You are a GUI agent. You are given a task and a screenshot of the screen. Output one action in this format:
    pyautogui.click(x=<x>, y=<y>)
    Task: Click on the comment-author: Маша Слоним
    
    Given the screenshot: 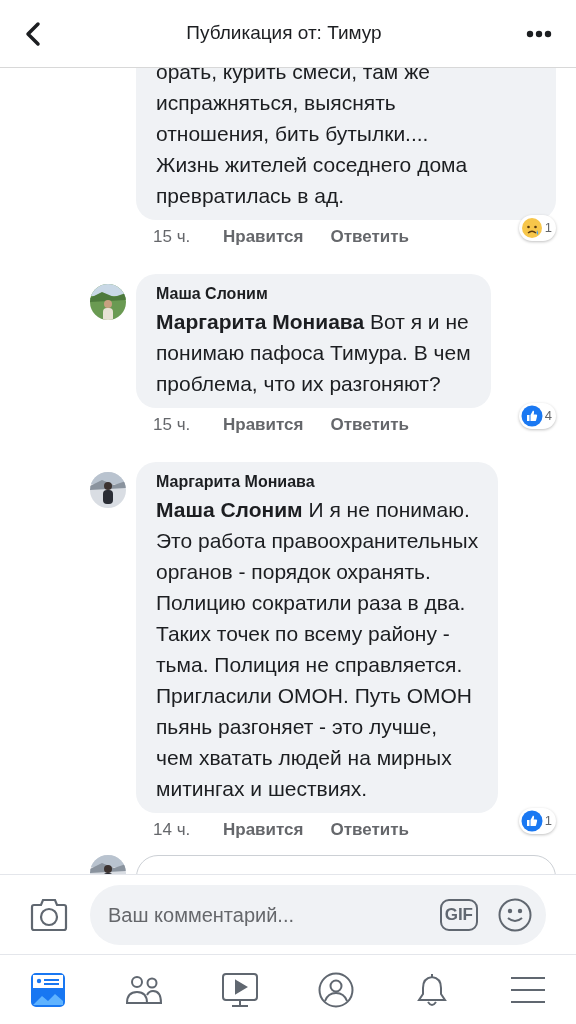 What is the action you would take?
    pyautogui.click(x=313, y=294)
    